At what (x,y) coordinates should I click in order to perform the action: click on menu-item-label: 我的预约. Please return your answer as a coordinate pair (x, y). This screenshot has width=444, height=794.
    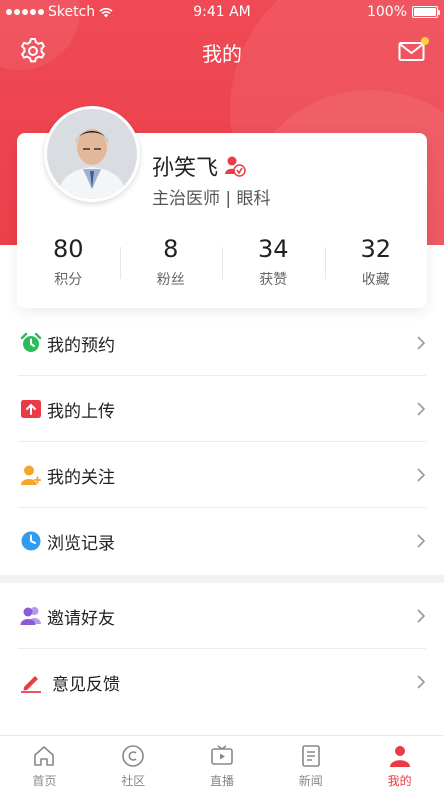
    Looking at the image, I should click on (81, 345).